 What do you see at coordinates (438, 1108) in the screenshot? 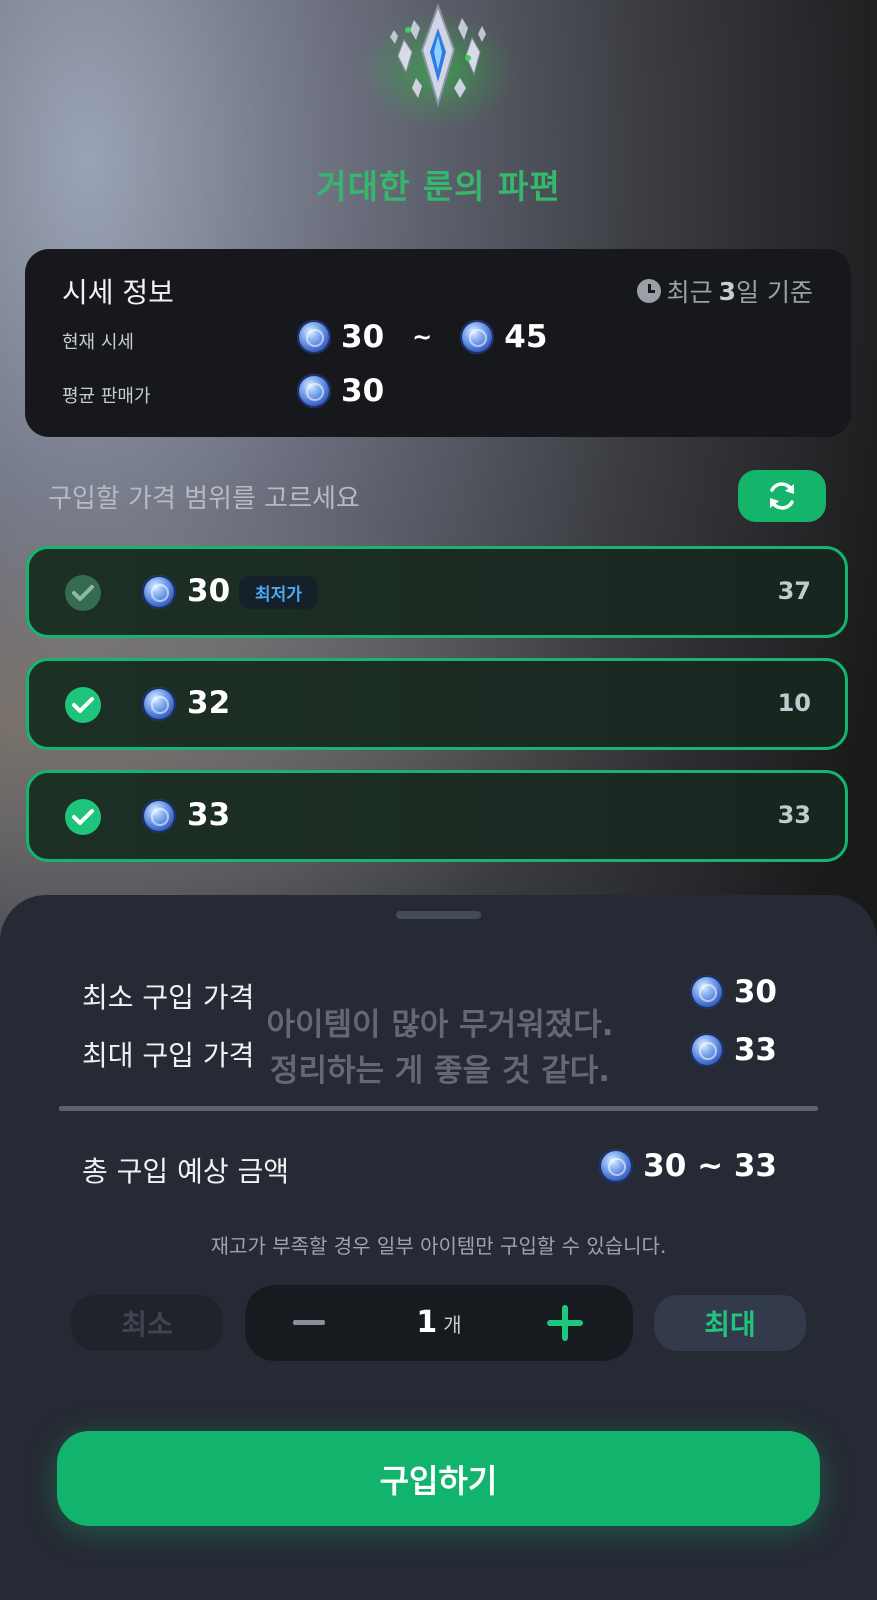
I see `divider` at bounding box center [438, 1108].